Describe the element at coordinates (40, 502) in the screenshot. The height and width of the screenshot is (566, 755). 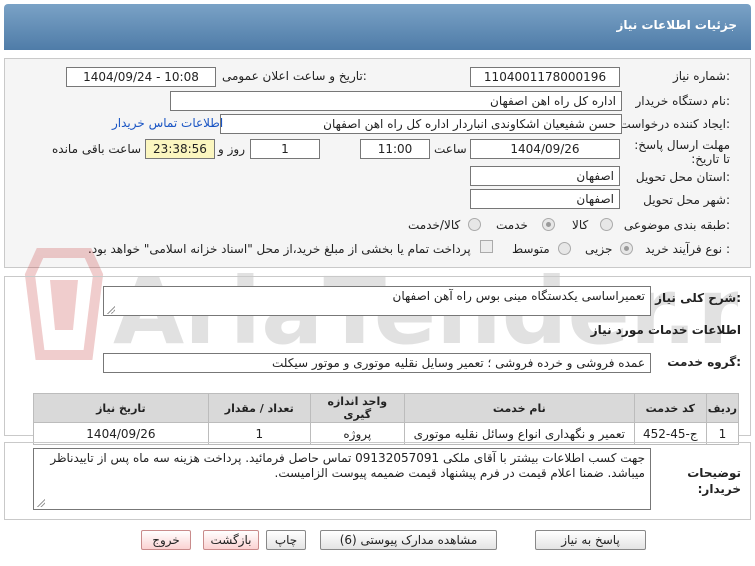
I see `buyer-notes-resize-handle` at that location.